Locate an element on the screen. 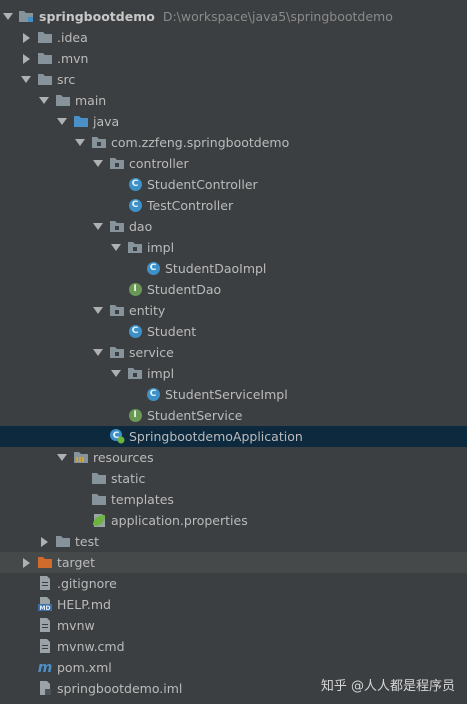  folder-label: resources is located at coordinates (123, 457).